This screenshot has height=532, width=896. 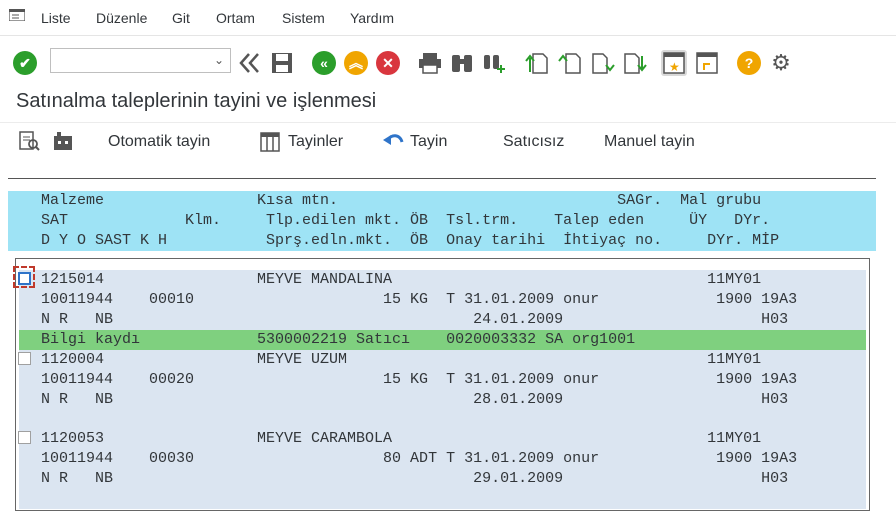 What do you see at coordinates (401, 359) in the screenshot?
I see `item-material-line: 1120004 MEYVE UZUM 11MY01` at bounding box center [401, 359].